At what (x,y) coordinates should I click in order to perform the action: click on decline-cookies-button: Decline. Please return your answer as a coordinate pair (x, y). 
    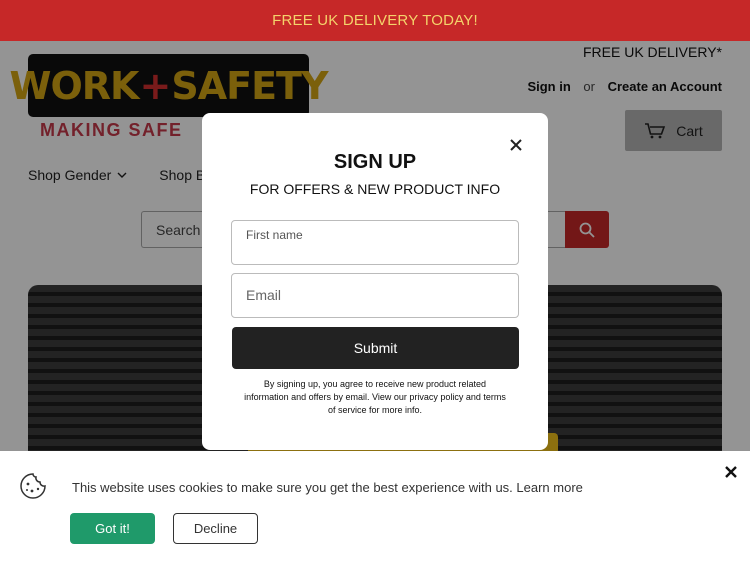
    Looking at the image, I should click on (215, 528).